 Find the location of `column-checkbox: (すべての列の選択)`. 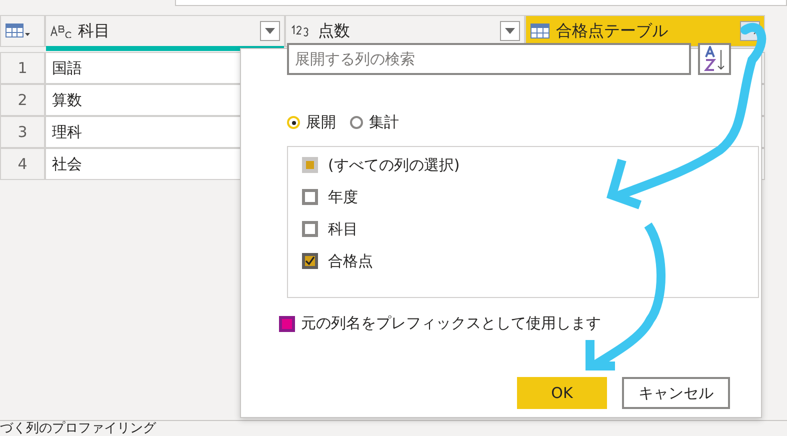

column-checkbox: (すべての列の選択) is located at coordinates (523, 165).